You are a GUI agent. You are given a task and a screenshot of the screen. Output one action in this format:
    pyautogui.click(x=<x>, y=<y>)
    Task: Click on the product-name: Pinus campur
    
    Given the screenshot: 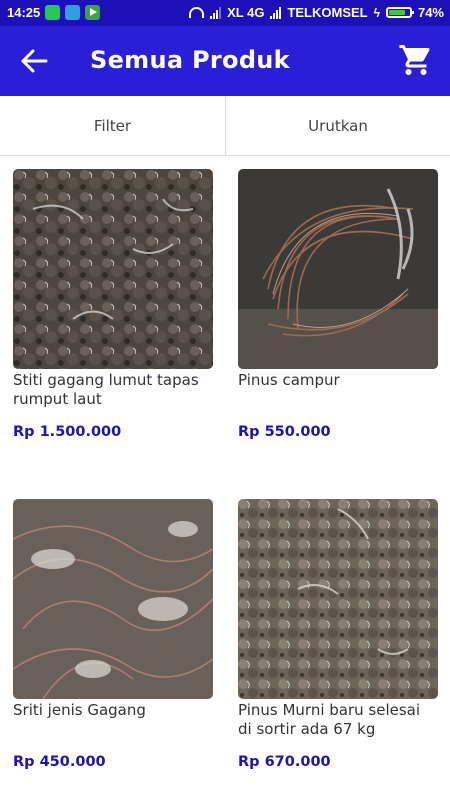 What is the action you would take?
    pyautogui.click(x=289, y=380)
    